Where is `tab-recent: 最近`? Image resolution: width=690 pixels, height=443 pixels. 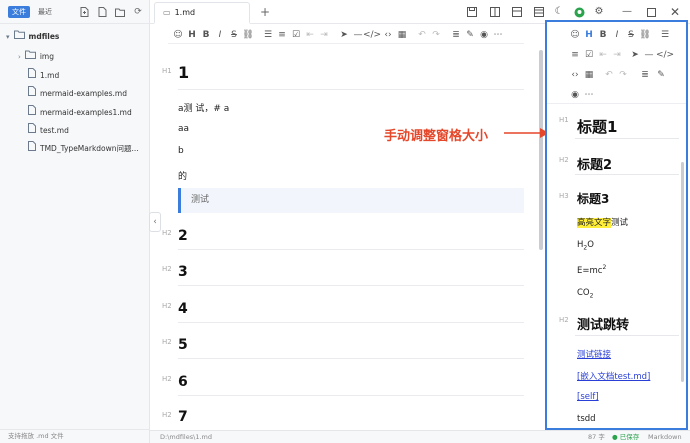 tab-recent: 最近 is located at coordinates (45, 12).